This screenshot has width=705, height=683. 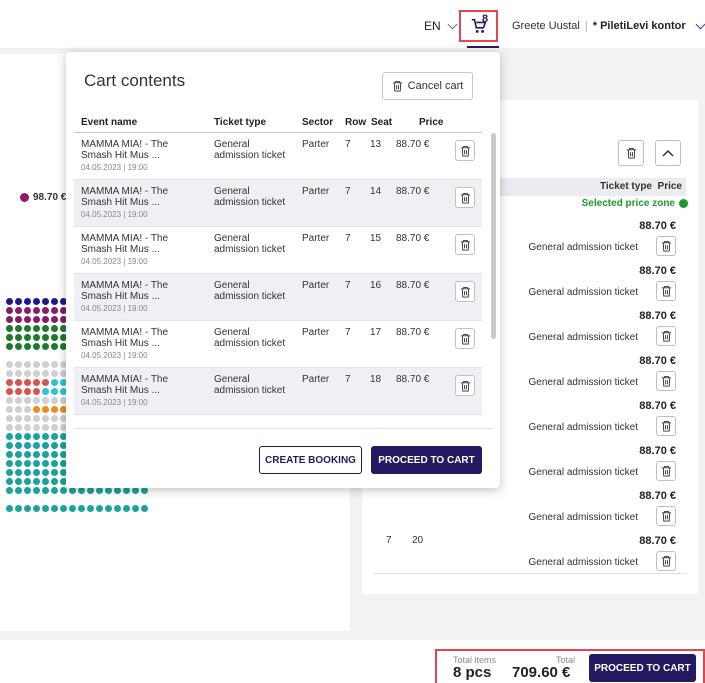 I want to click on cart-scrollbar, so click(x=493, y=274).